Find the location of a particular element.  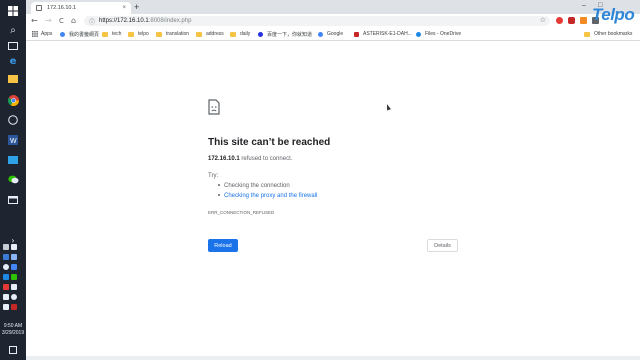

error-host: 172.16.10.1 is located at coordinates (224, 159).